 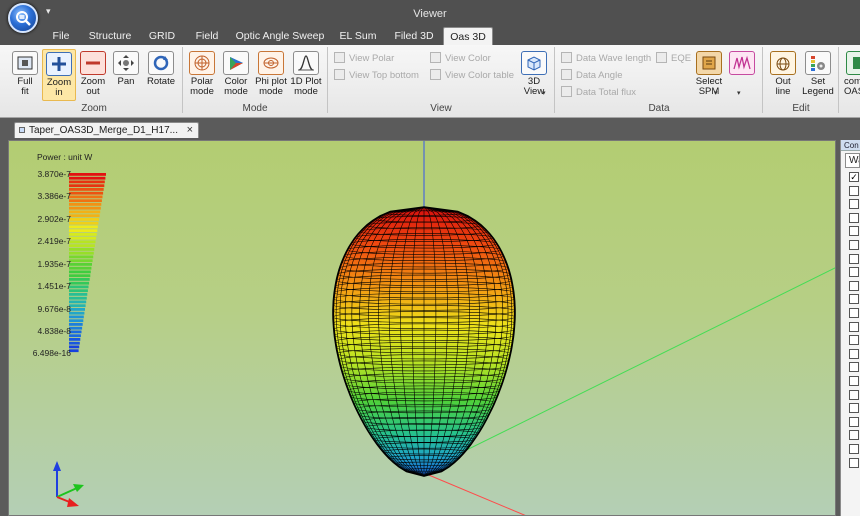 I want to click on close-icon: ×, so click(x=190, y=130).